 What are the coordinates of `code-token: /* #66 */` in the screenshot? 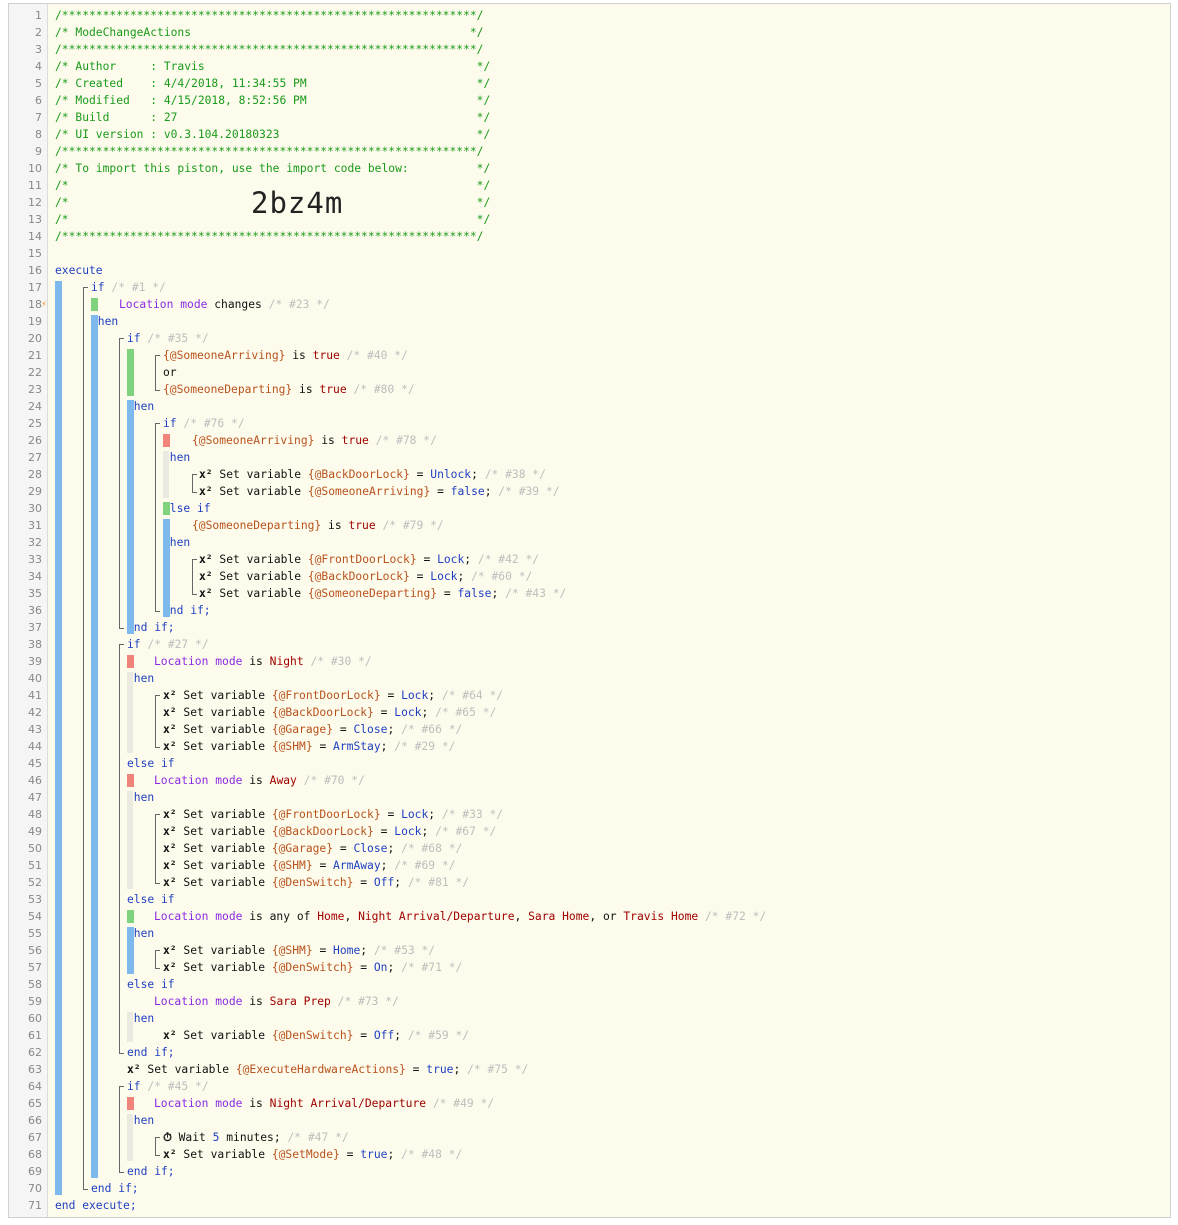 It's located at (428, 729).